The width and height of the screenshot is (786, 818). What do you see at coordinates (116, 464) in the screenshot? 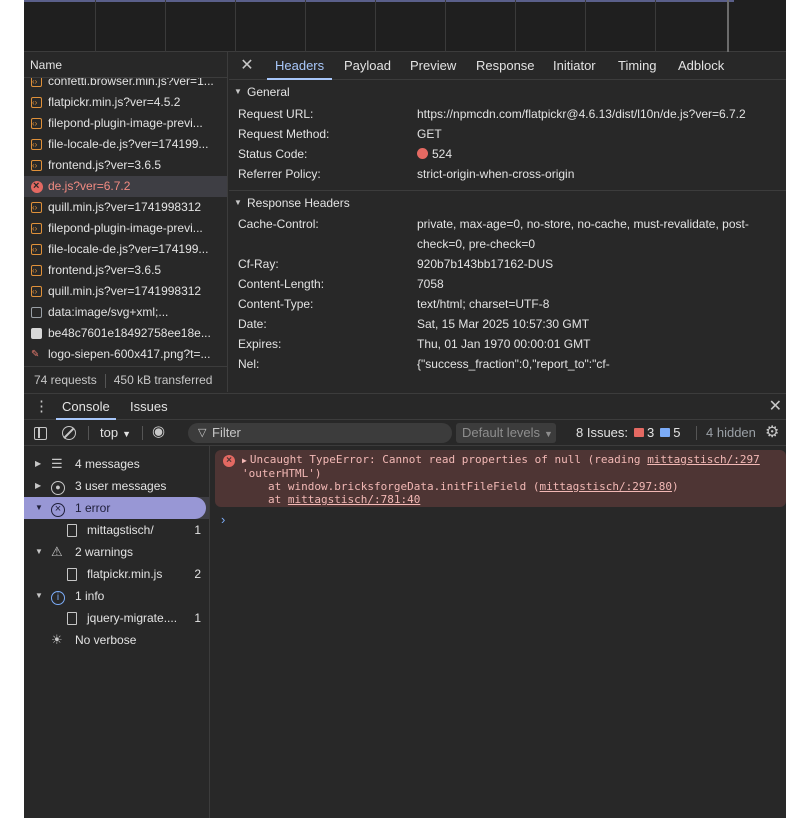
I see `sidebar-item-messages: ▶ ☰ 4 messages` at bounding box center [116, 464].